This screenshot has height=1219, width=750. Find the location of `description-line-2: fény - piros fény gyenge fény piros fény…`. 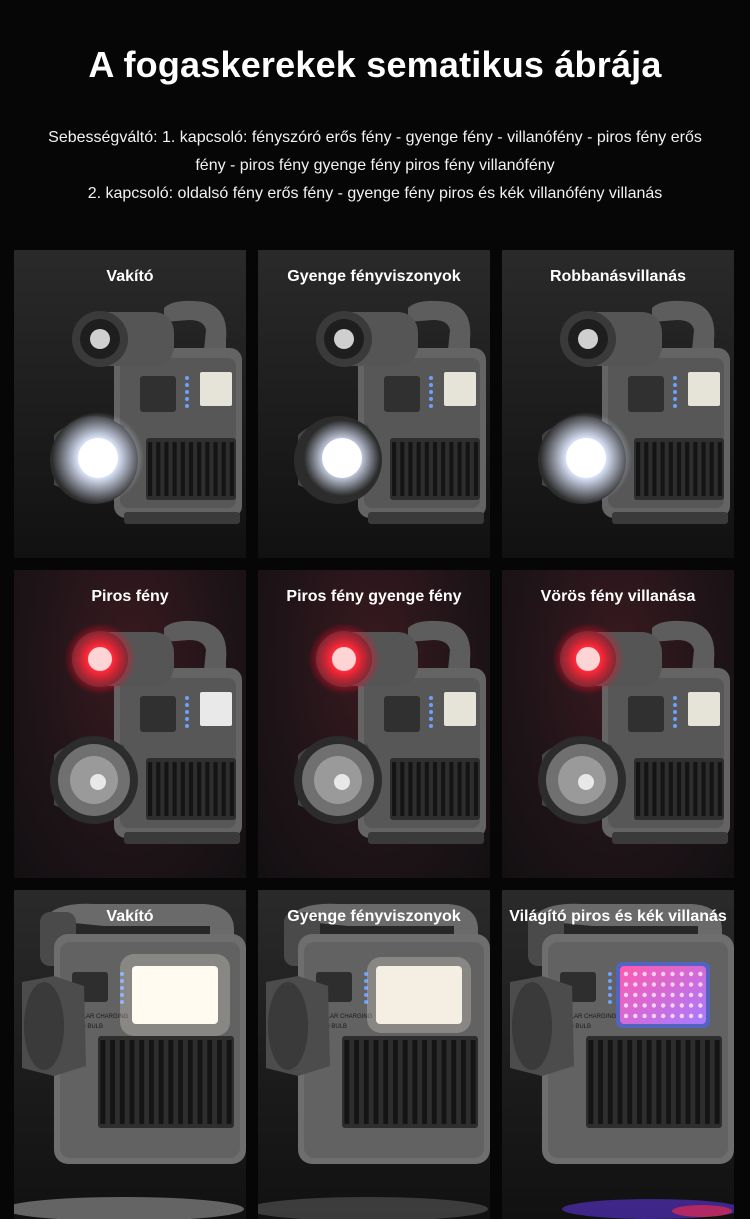

description-line-2: fény - piros fény gyenge fény piros fény… is located at coordinates (375, 165).